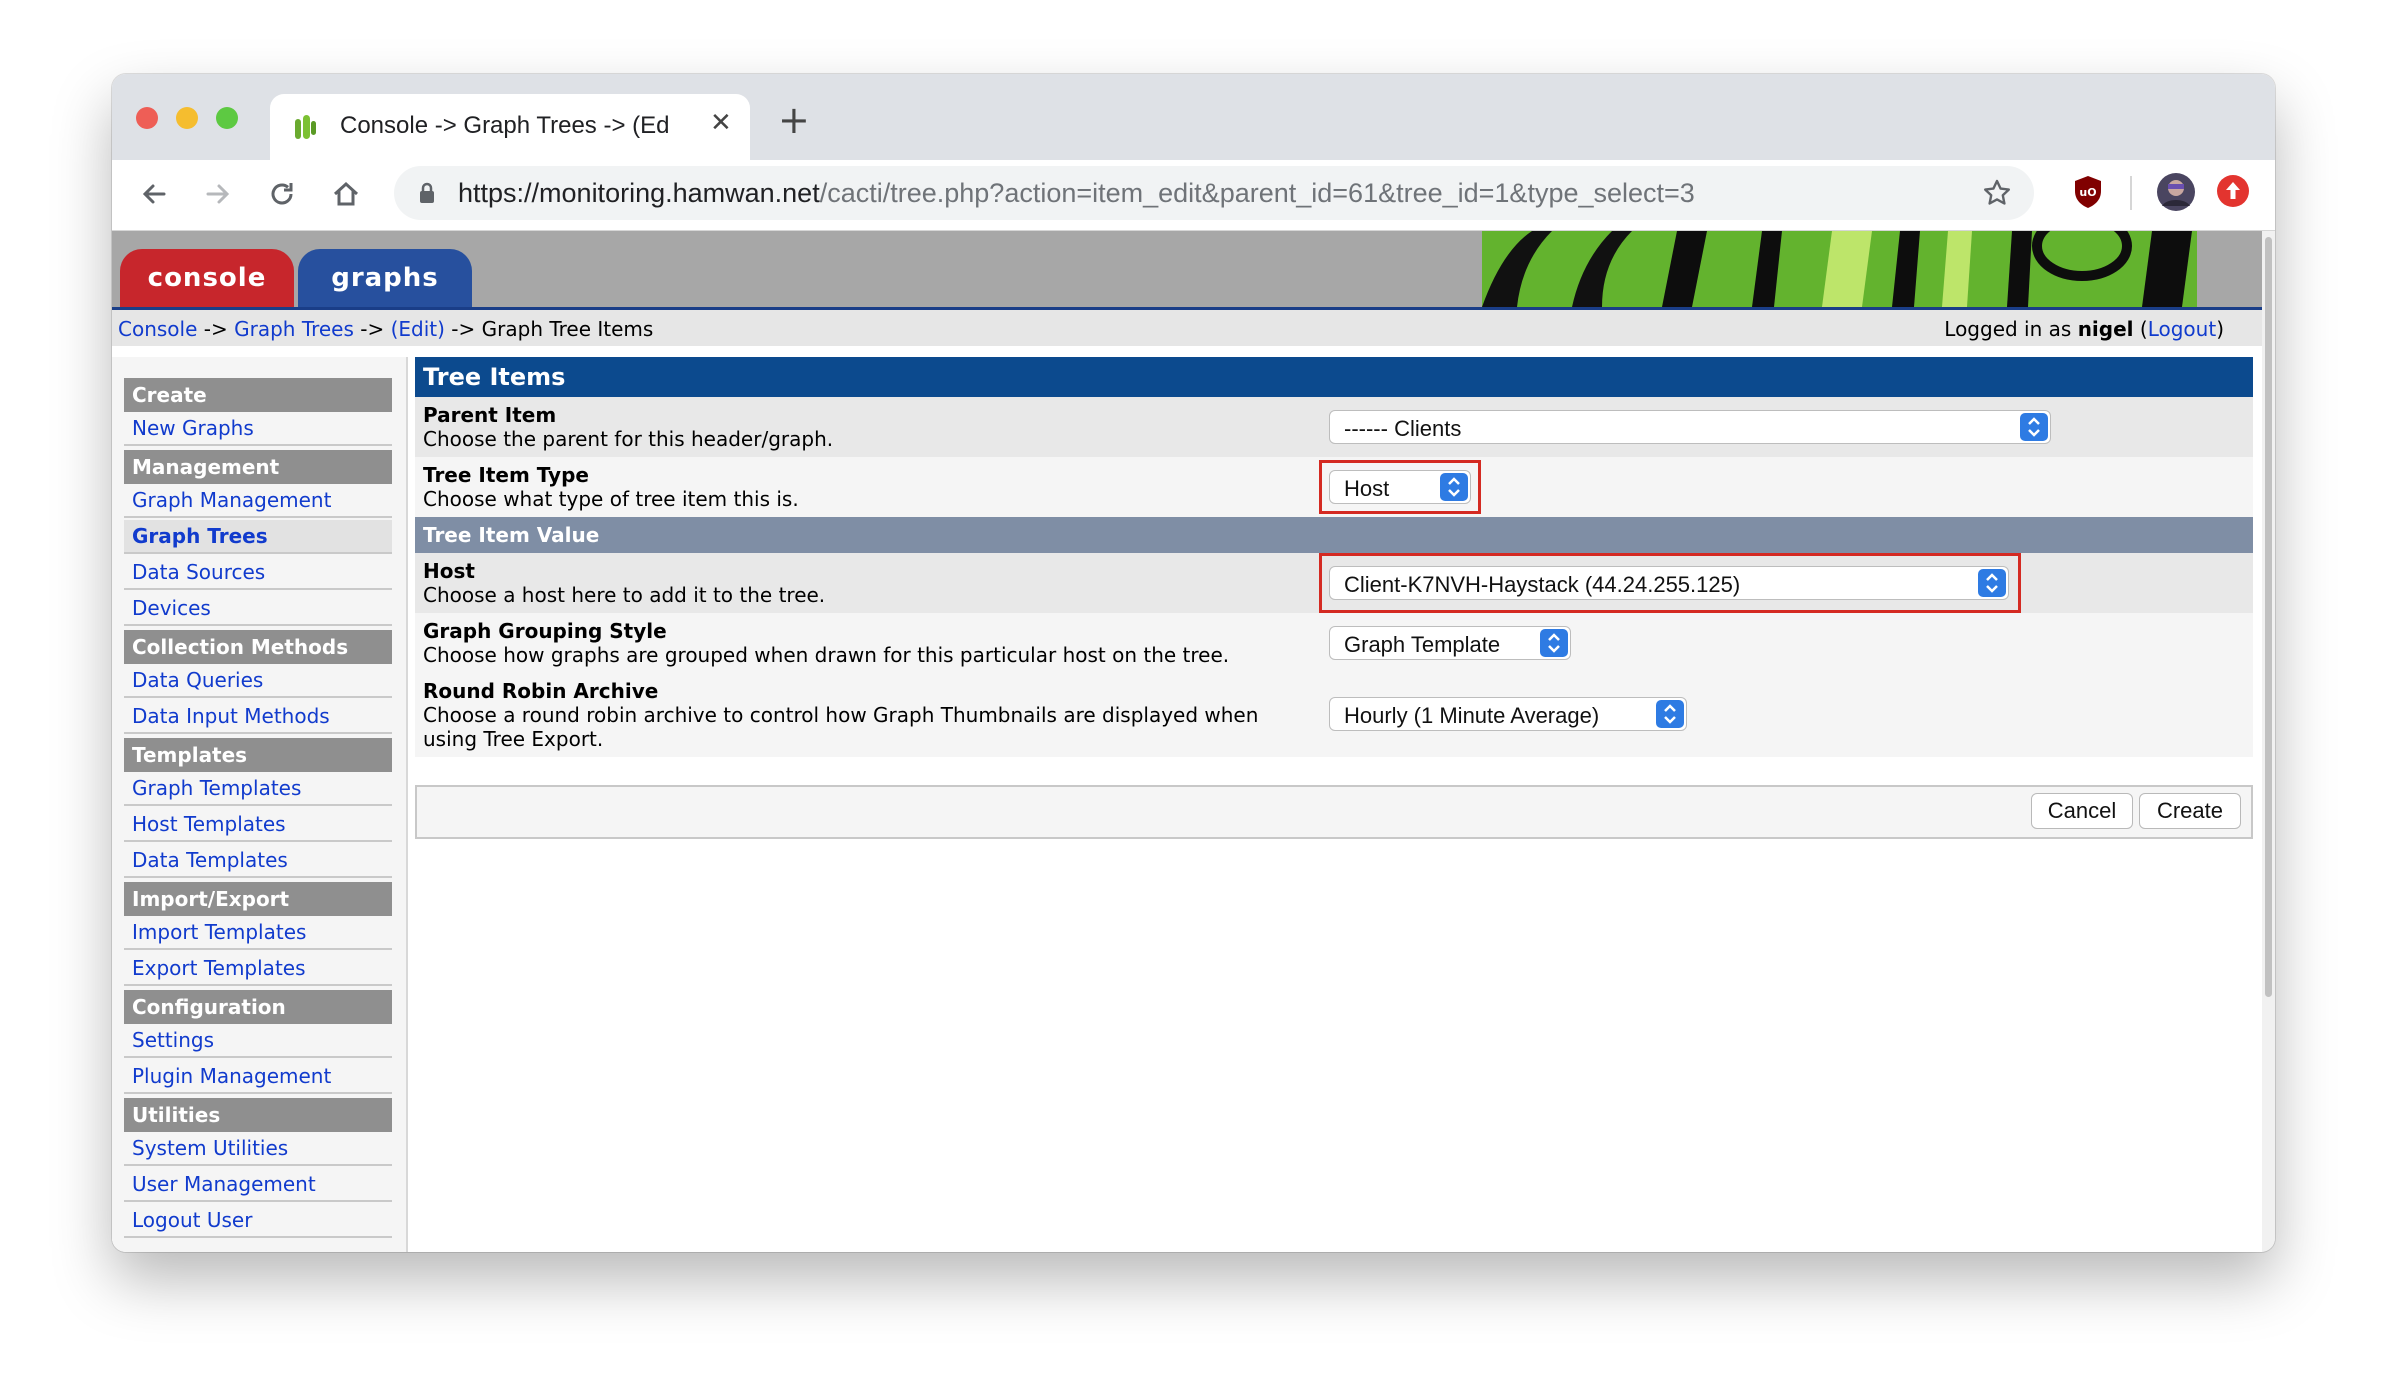 The height and width of the screenshot is (1396, 2386). What do you see at coordinates (258, 899) in the screenshot?
I see `sidebar-header-import-export: Import/Export` at bounding box center [258, 899].